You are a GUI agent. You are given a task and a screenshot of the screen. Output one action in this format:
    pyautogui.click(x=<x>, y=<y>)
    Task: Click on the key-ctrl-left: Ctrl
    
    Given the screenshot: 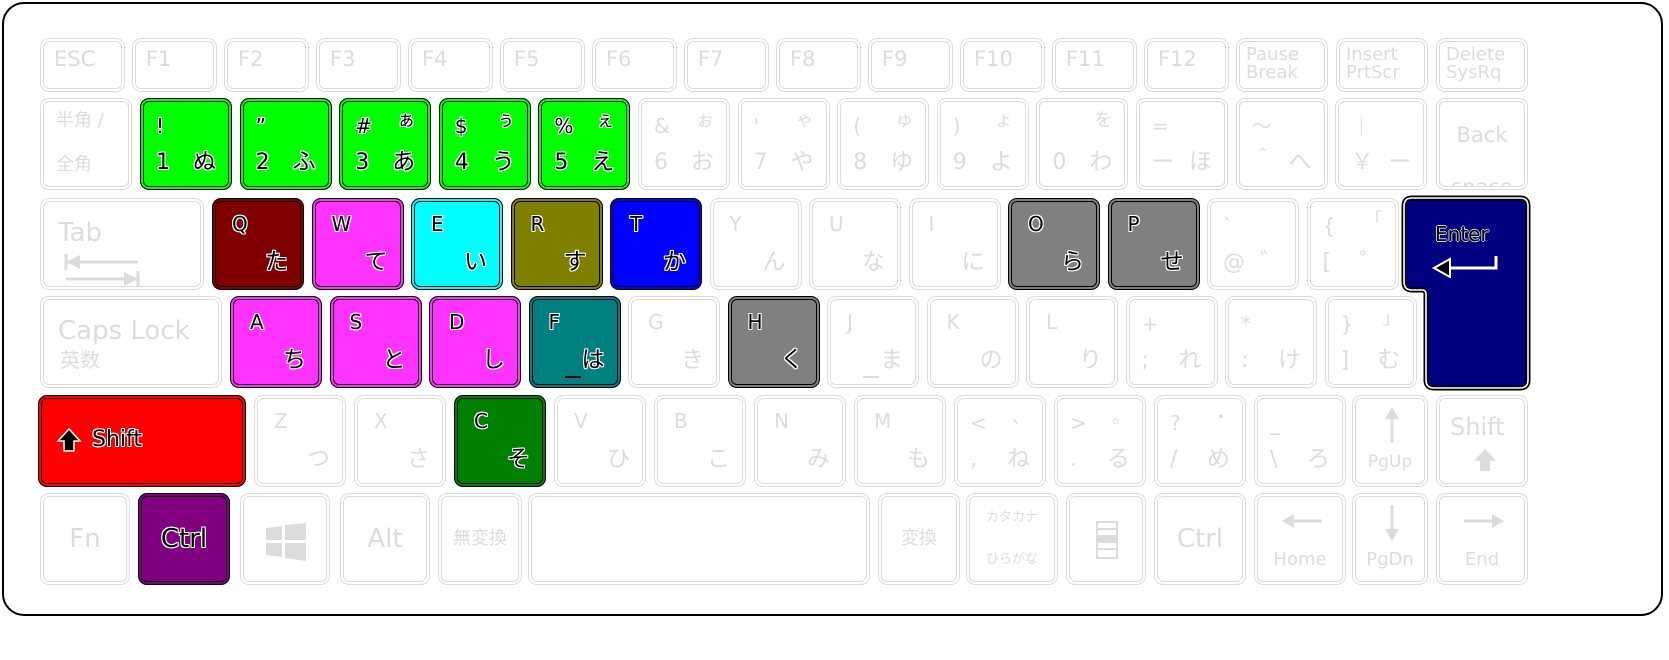 What is the action you would take?
    pyautogui.click(x=184, y=539)
    